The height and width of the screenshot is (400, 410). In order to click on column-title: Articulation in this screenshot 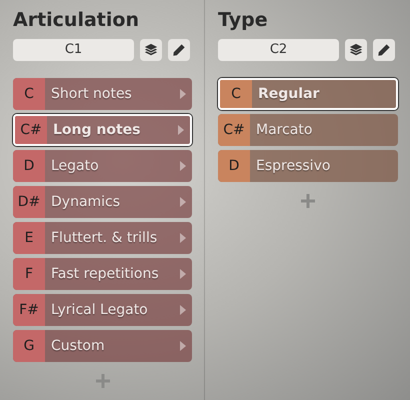, I will do `click(76, 20)`.